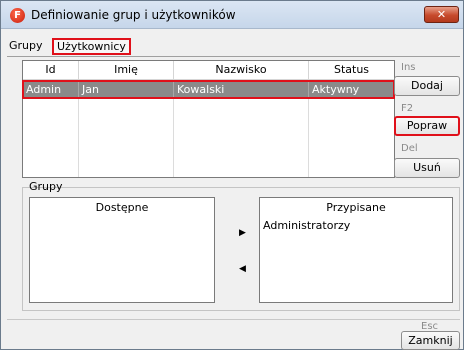 The image size is (464, 350). What do you see at coordinates (126, 70) in the screenshot?
I see `column-header-imie: Imię` at bounding box center [126, 70].